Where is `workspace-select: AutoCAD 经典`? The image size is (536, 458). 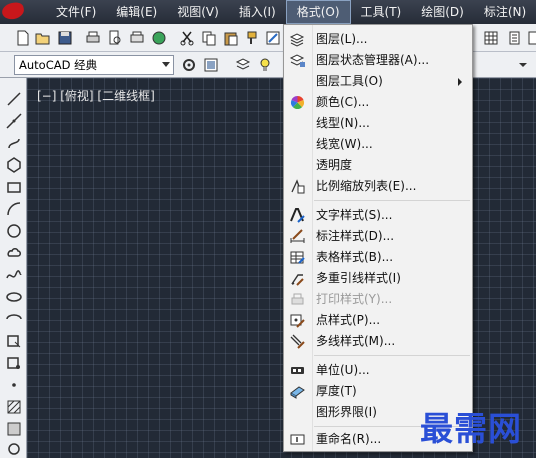 workspace-select: AutoCAD 经典 is located at coordinates (94, 65).